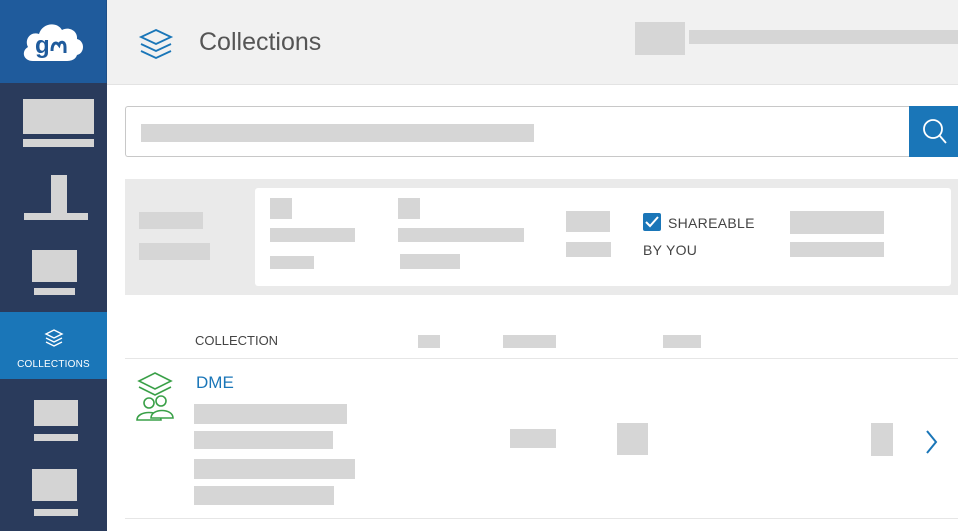  Describe the element at coordinates (337, 133) in the screenshot. I see `search-placeholder` at that location.